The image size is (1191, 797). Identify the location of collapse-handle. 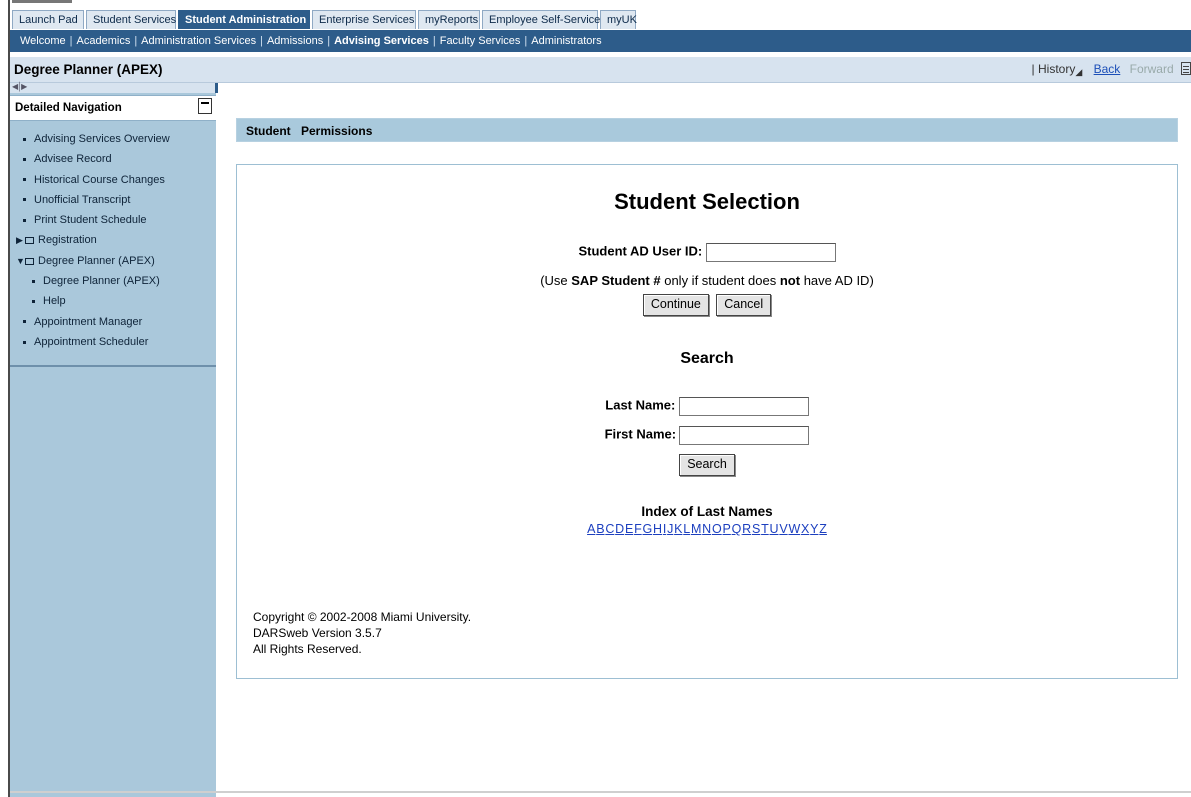
(216, 88).